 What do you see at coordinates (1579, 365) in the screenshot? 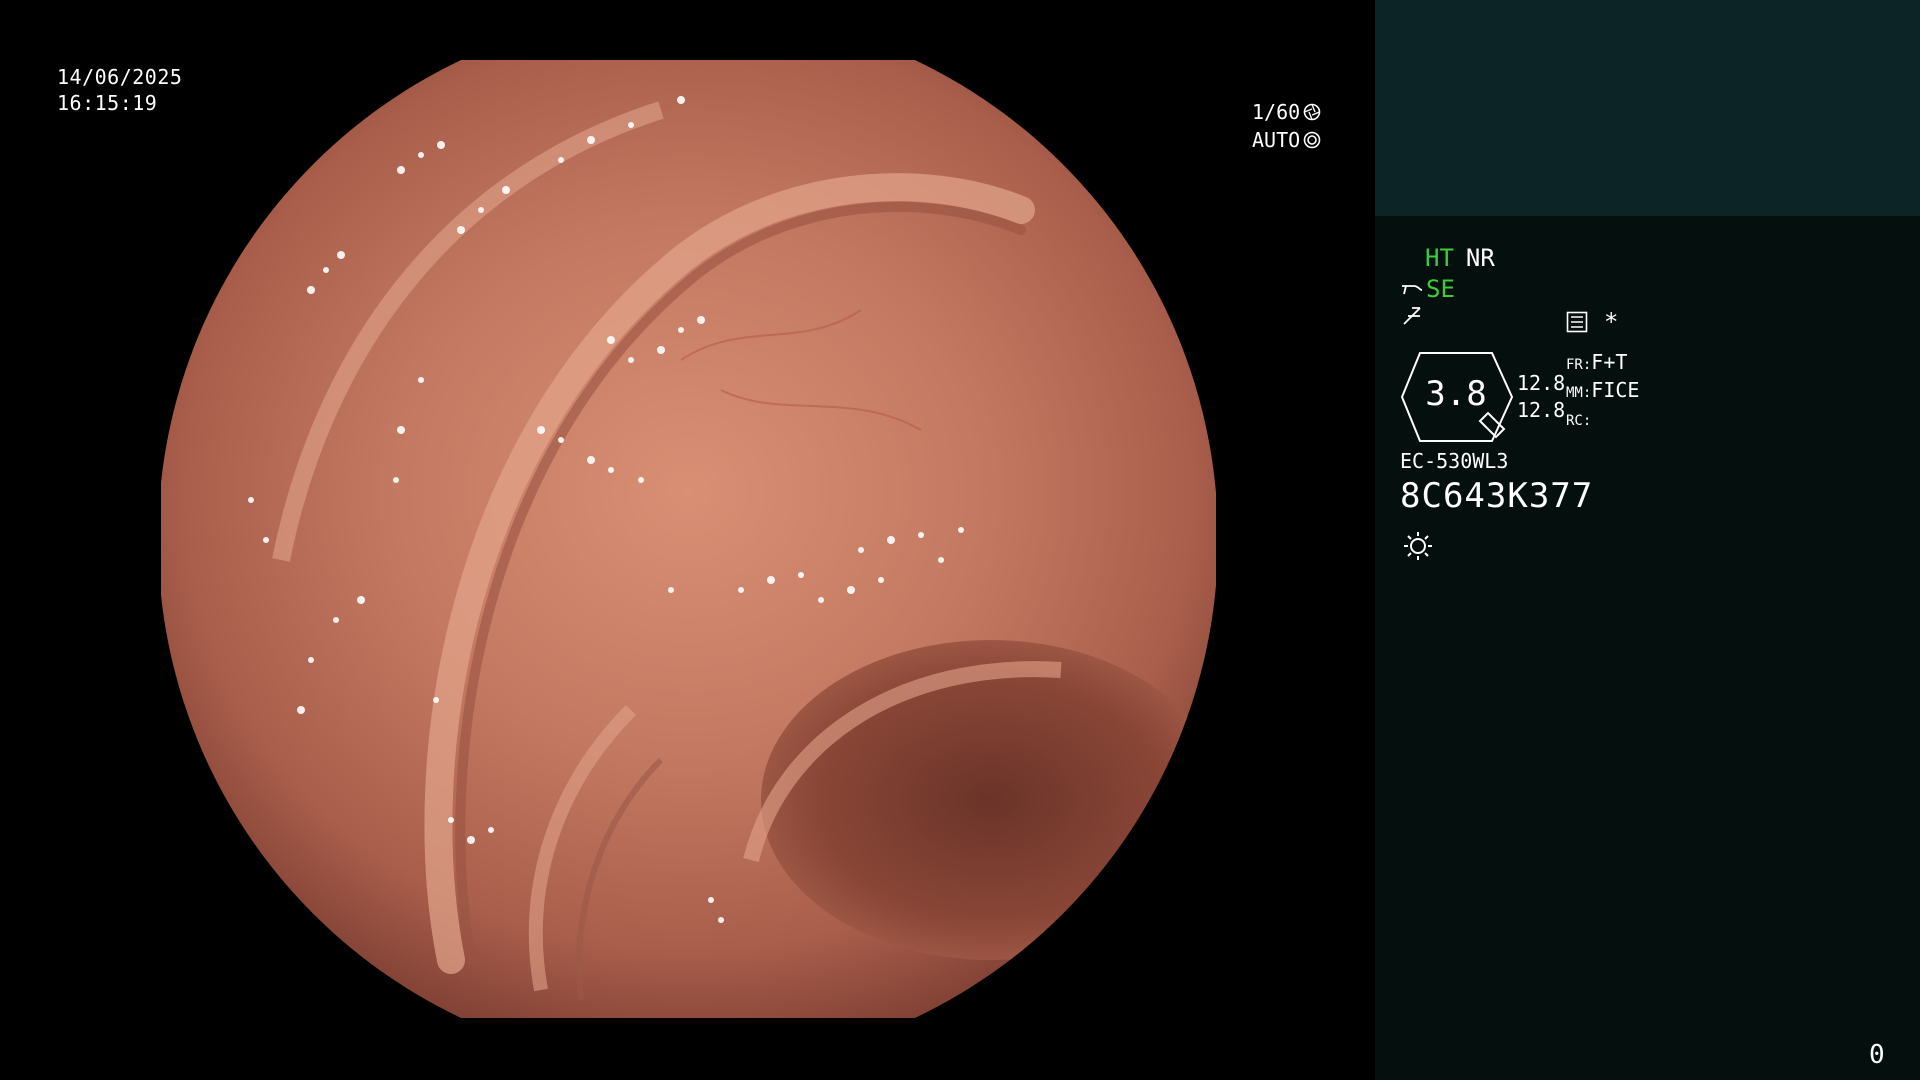
I see `fr-label: FR:` at bounding box center [1579, 365].